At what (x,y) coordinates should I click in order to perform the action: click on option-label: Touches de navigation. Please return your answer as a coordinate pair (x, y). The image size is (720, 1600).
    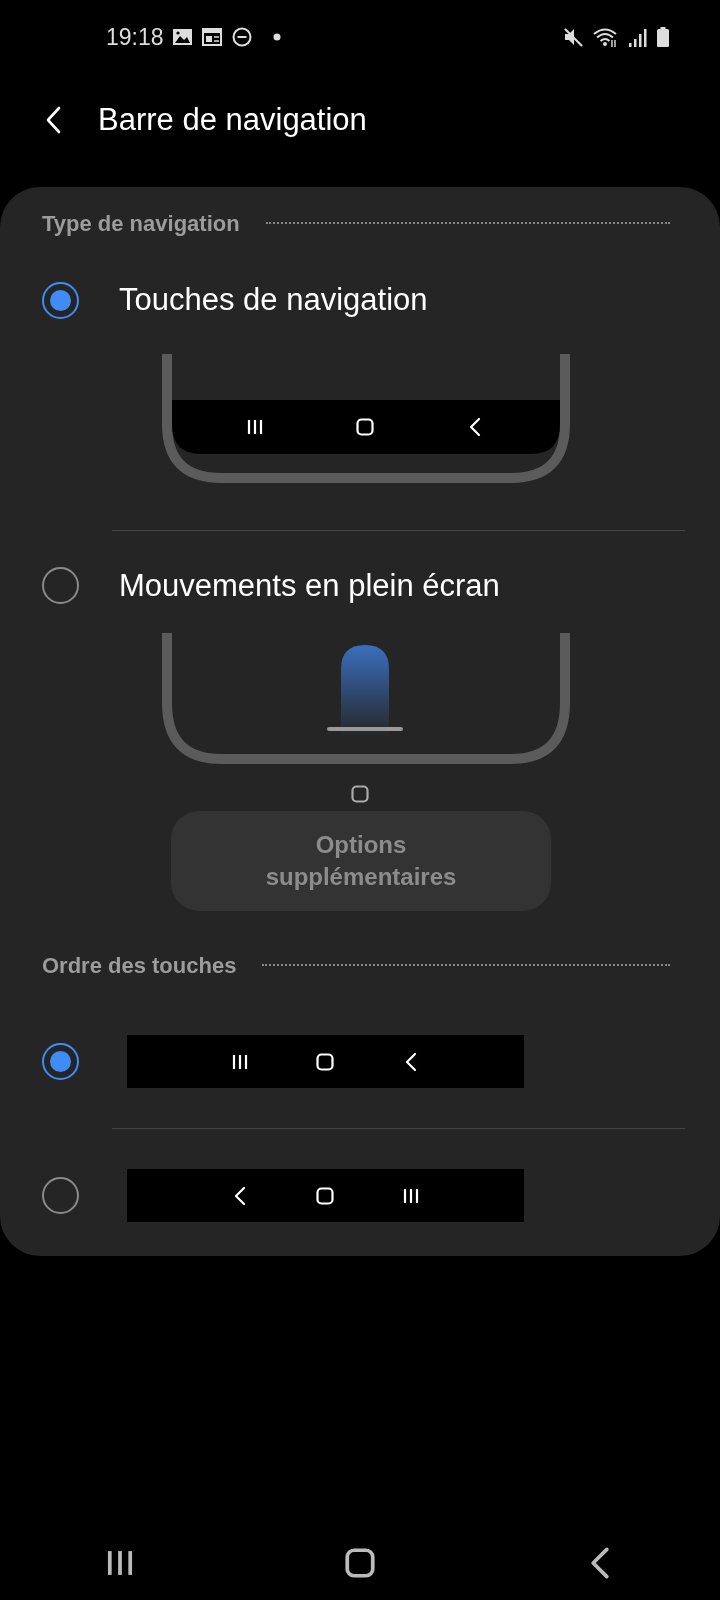
    Looking at the image, I should click on (273, 300).